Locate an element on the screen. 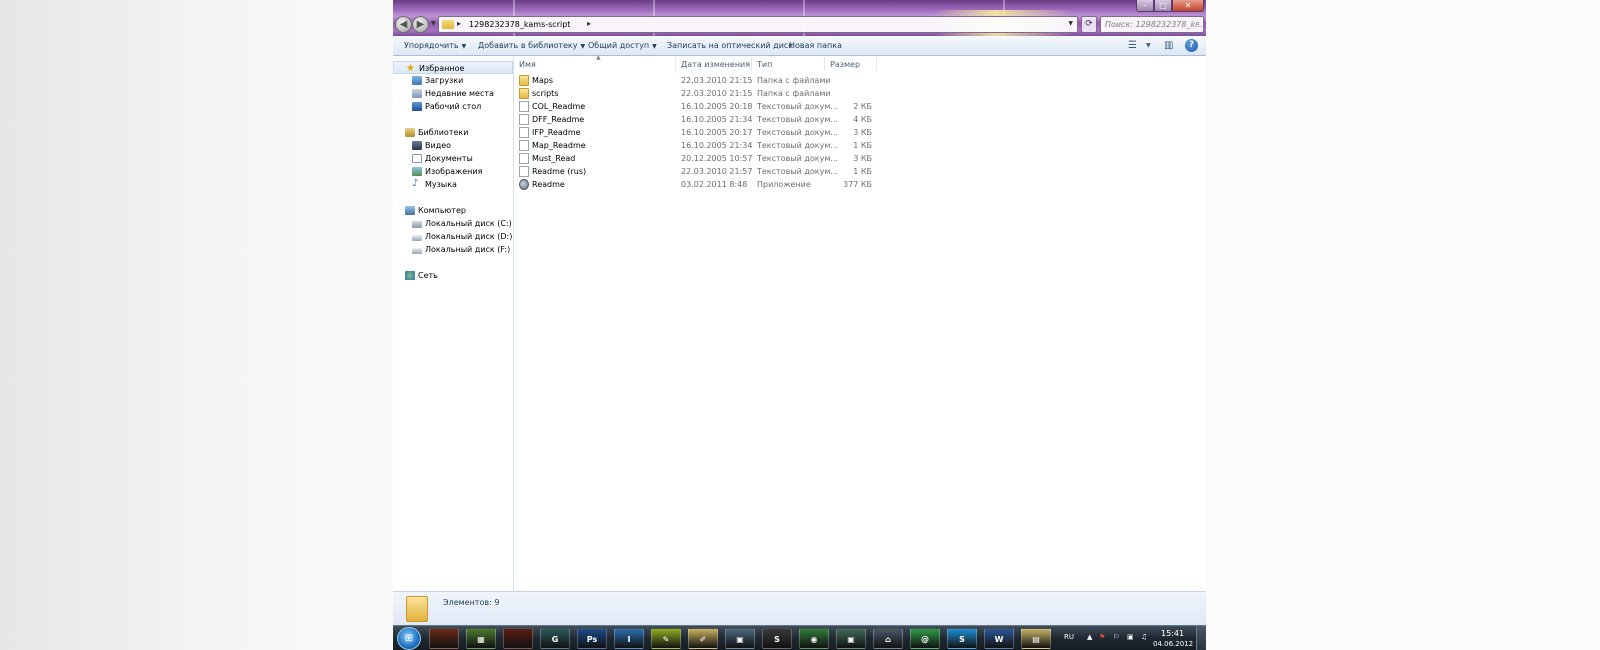 This screenshot has height=650, width=1600. file-row: scripts 22.03.2010 21:15 Папка с файлами is located at coordinates (699, 93).